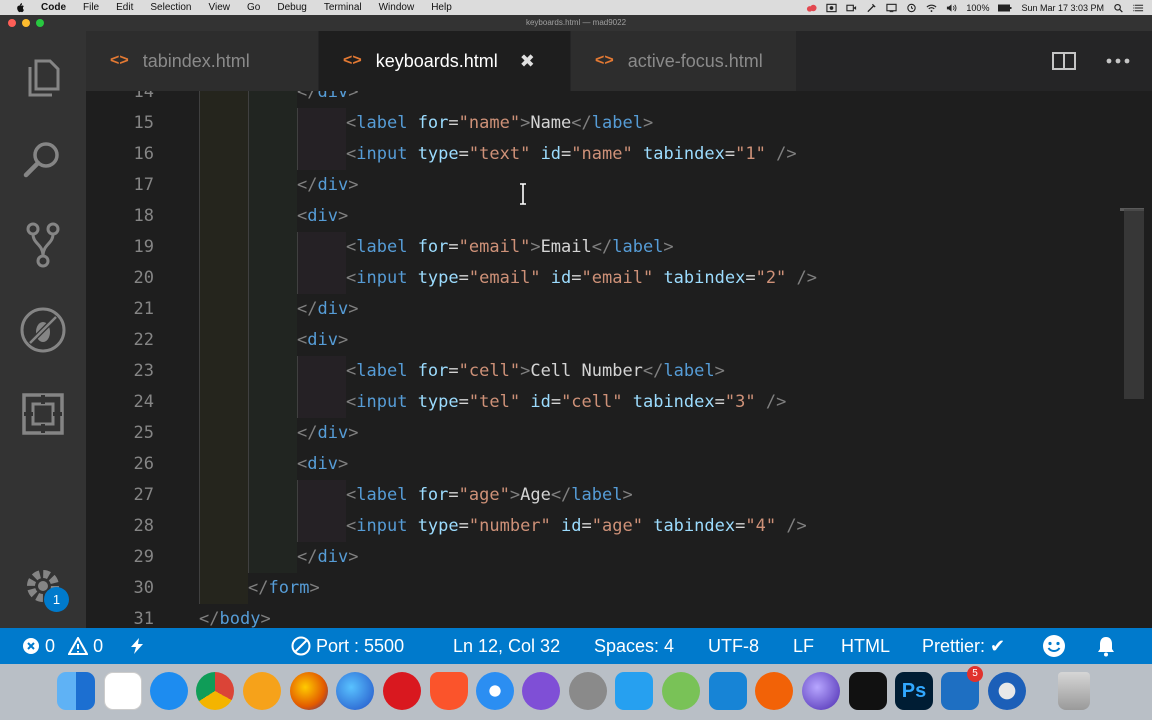  I want to click on code-line: 27 <label for="age">Age</label>, so click(606, 495).